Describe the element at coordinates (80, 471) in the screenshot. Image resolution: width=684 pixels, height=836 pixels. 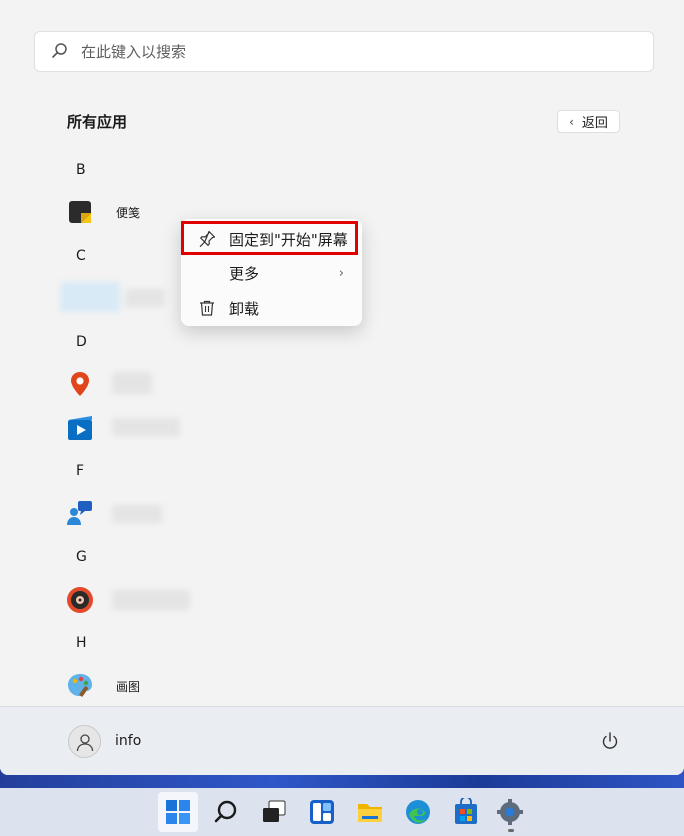
I see `group-letter-f: F` at that location.